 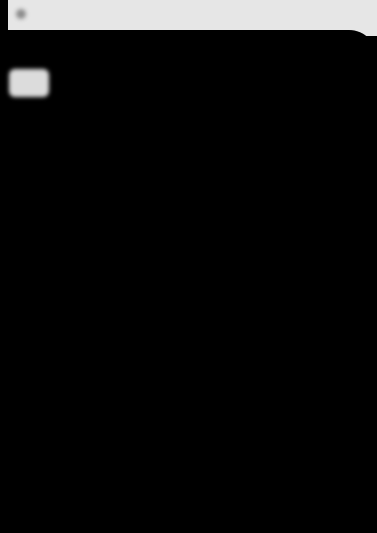 I want to click on header-bar, so click(x=112, y=14).